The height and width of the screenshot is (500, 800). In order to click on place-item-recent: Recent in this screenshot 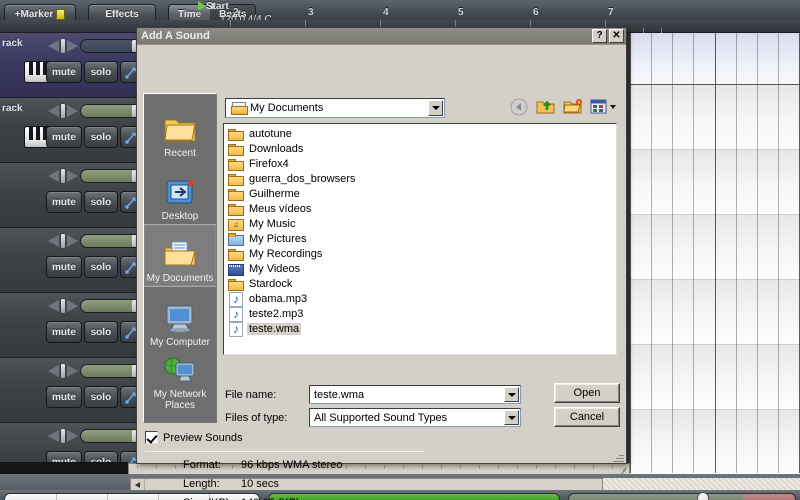, I will do `click(180, 129)`.